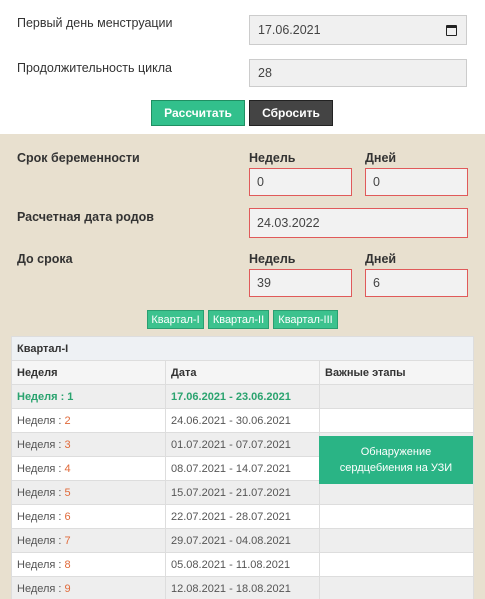  Describe the element at coordinates (300, 182) in the screenshot. I see `term-weeks-field: 0` at that location.